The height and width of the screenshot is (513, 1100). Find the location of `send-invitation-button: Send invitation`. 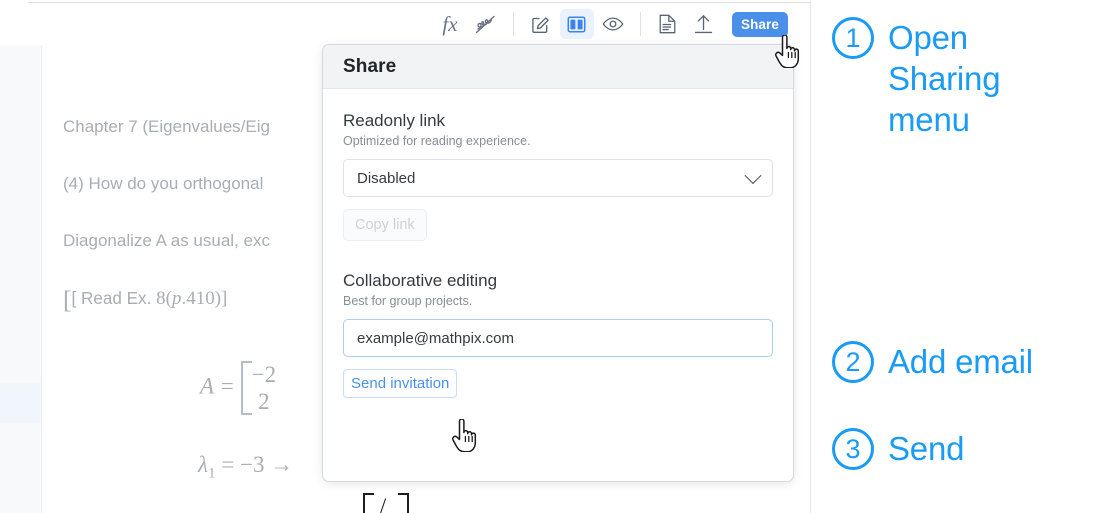

send-invitation-button: Send invitation is located at coordinates (400, 383).